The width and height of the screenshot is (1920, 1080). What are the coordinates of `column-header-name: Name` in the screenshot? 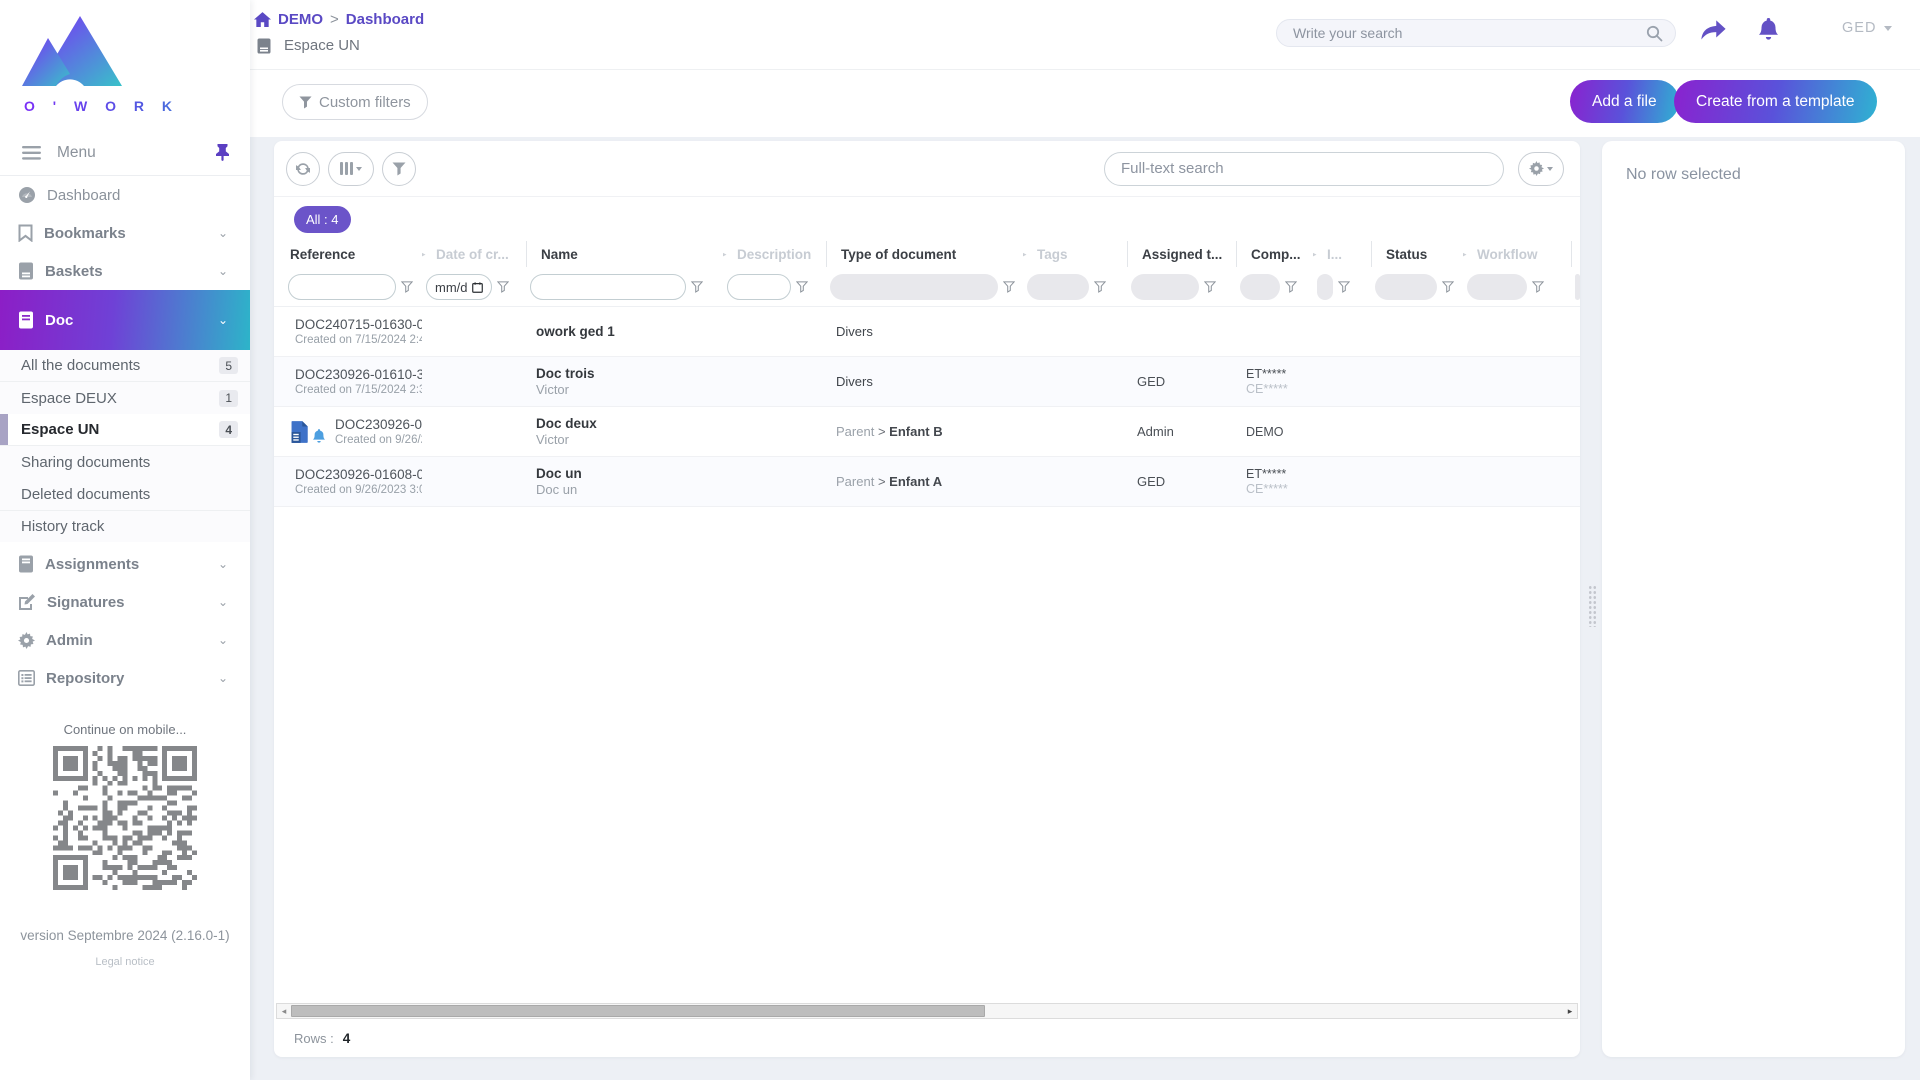 It's located at (624, 254).